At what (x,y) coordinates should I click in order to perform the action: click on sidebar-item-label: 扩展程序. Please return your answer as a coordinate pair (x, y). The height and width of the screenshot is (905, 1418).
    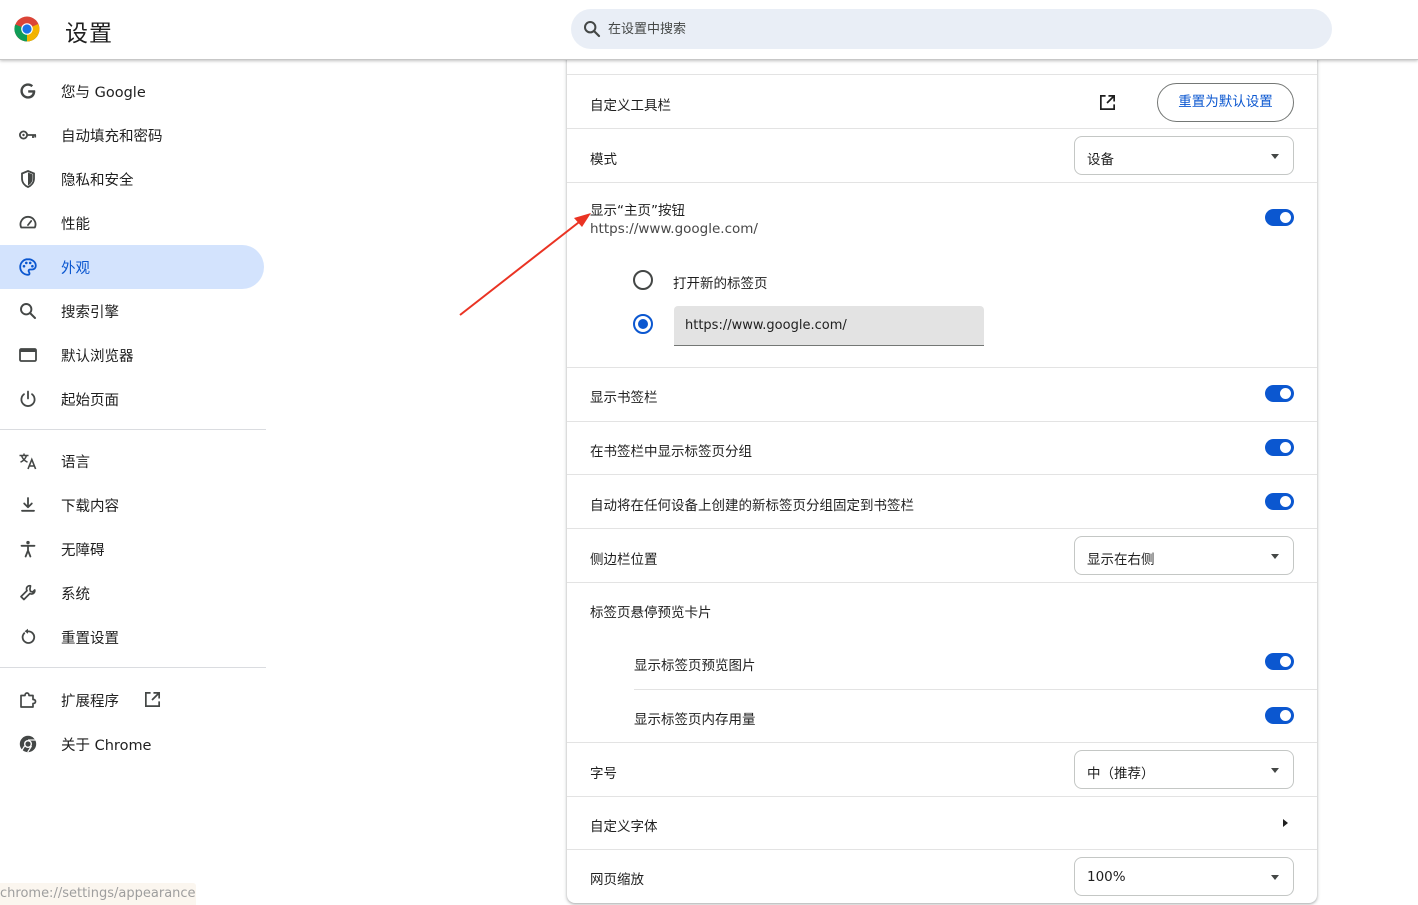
    Looking at the image, I should click on (90, 702).